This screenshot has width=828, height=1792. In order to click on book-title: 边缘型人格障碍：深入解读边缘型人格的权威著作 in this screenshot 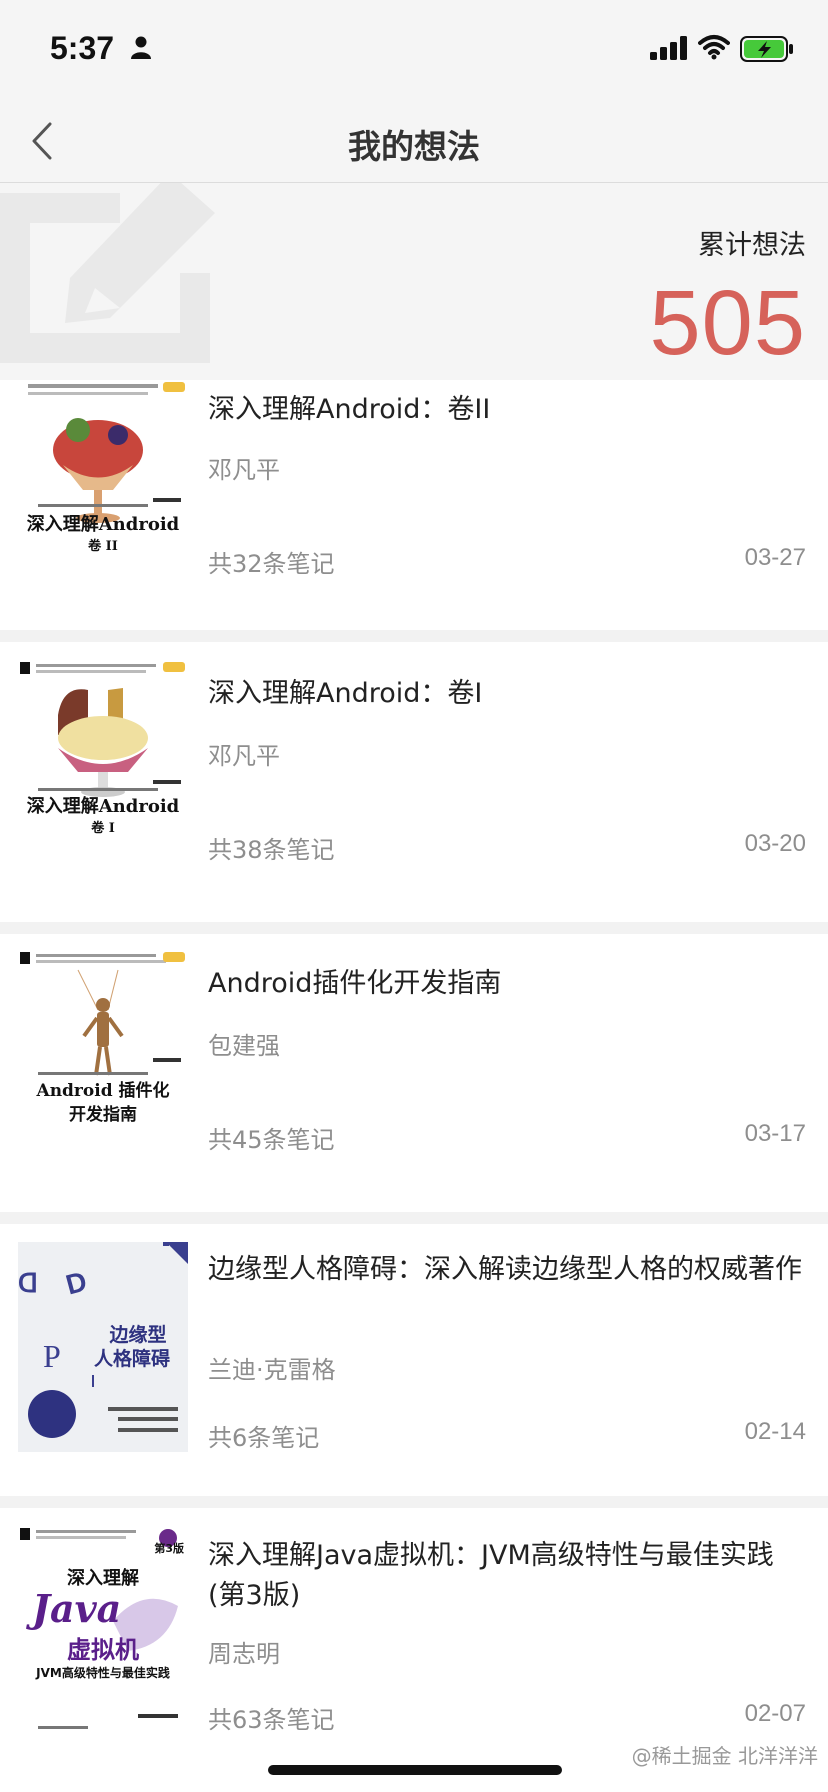, I will do `click(505, 1269)`.